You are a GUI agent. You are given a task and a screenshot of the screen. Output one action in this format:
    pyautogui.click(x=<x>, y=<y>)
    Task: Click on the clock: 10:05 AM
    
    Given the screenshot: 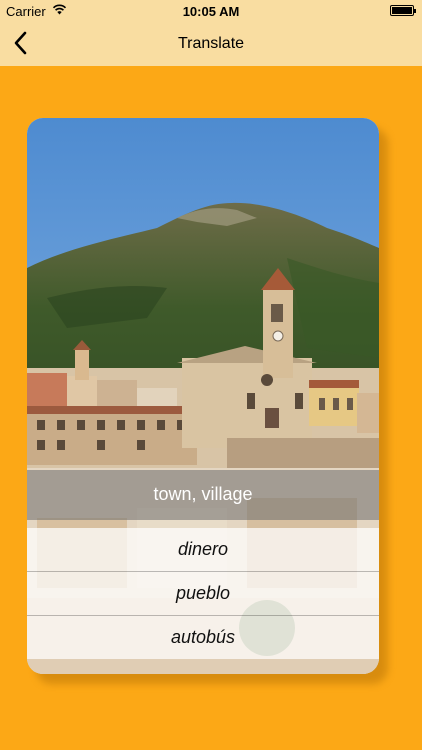 What is the action you would take?
    pyautogui.click(x=211, y=11)
    